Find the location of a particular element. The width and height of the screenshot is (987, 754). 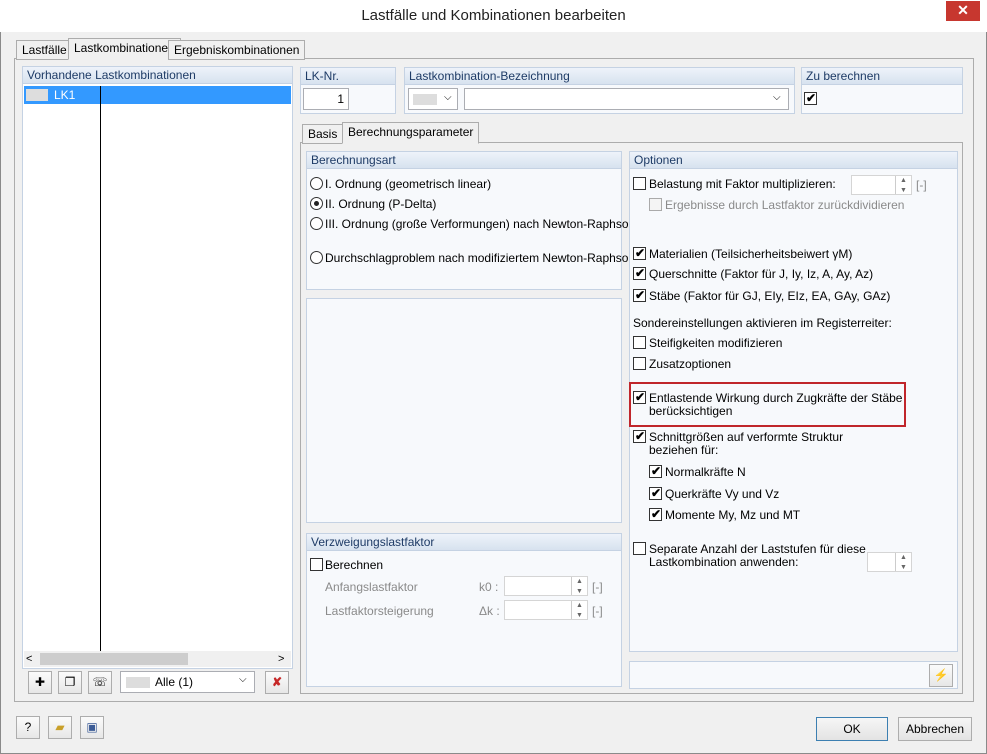

filter-swatch is located at coordinates (138, 682).